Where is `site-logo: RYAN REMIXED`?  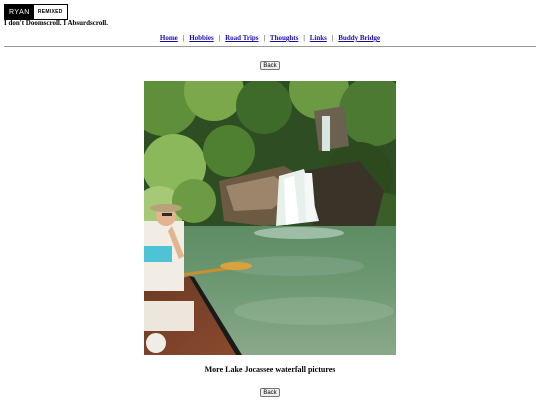
site-logo: RYAN REMIXED is located at coordinates (36, 12).